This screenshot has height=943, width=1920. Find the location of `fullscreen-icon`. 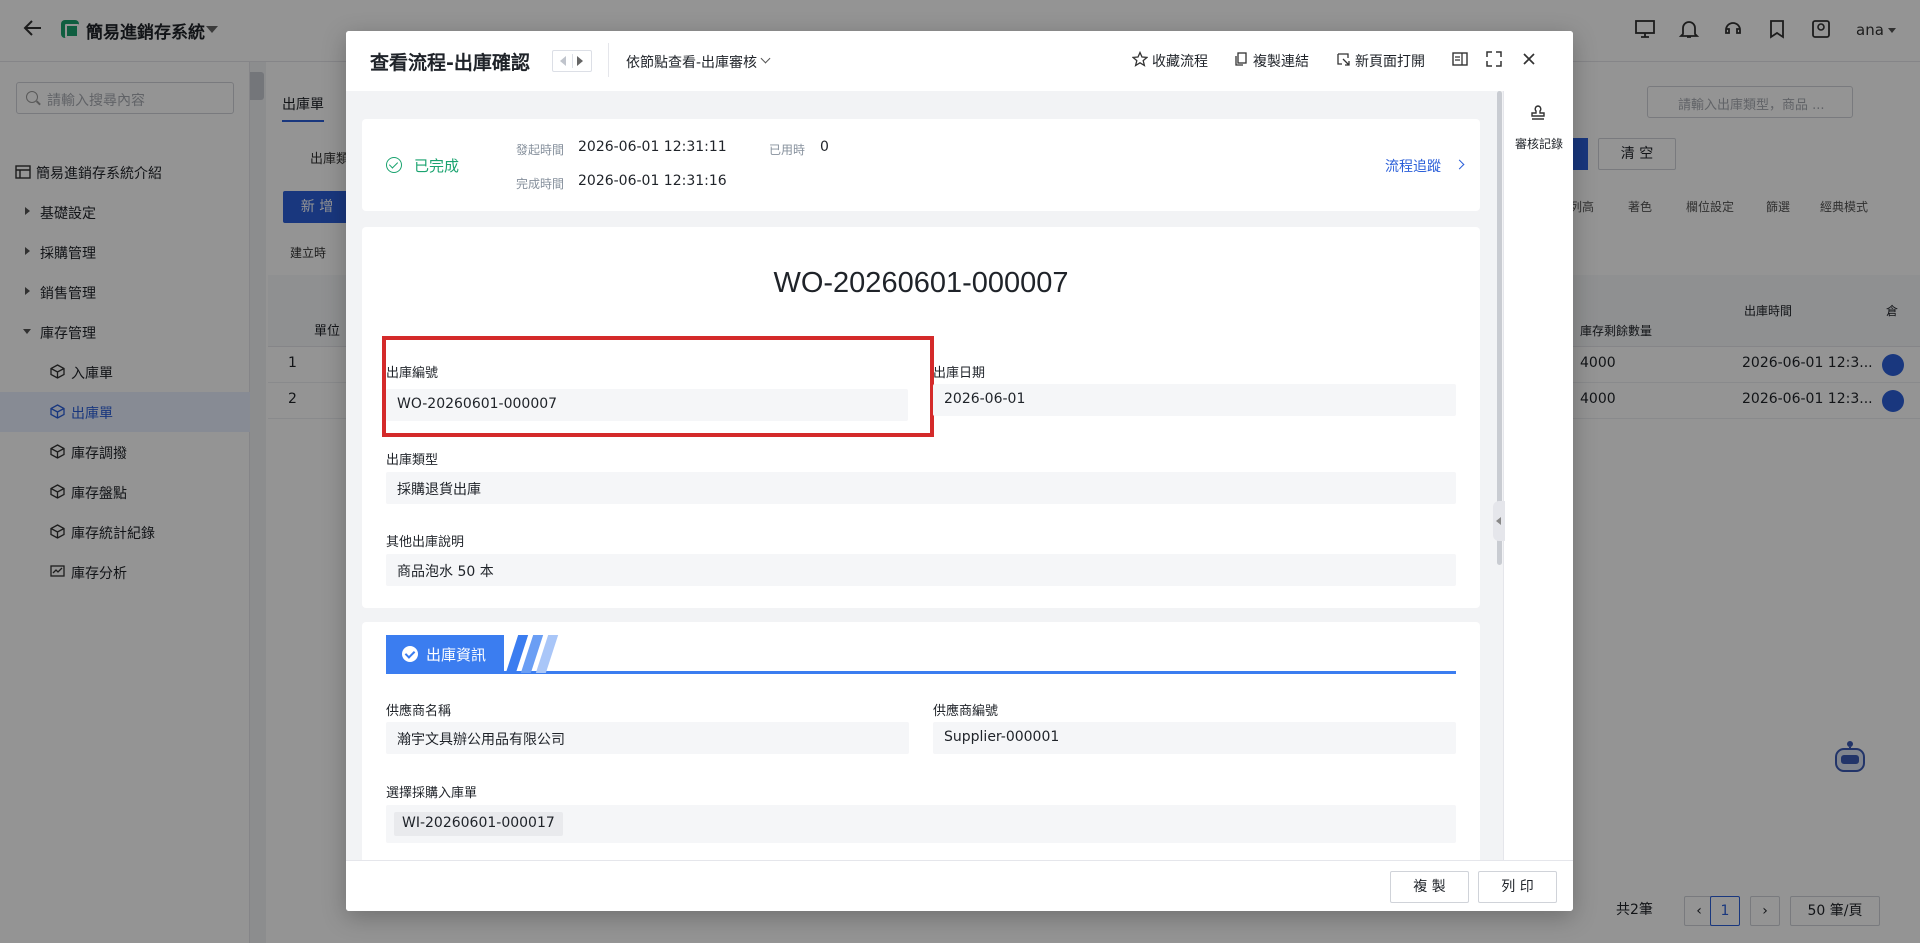

fullscreen-icon is located at coordinates (1494, 59).